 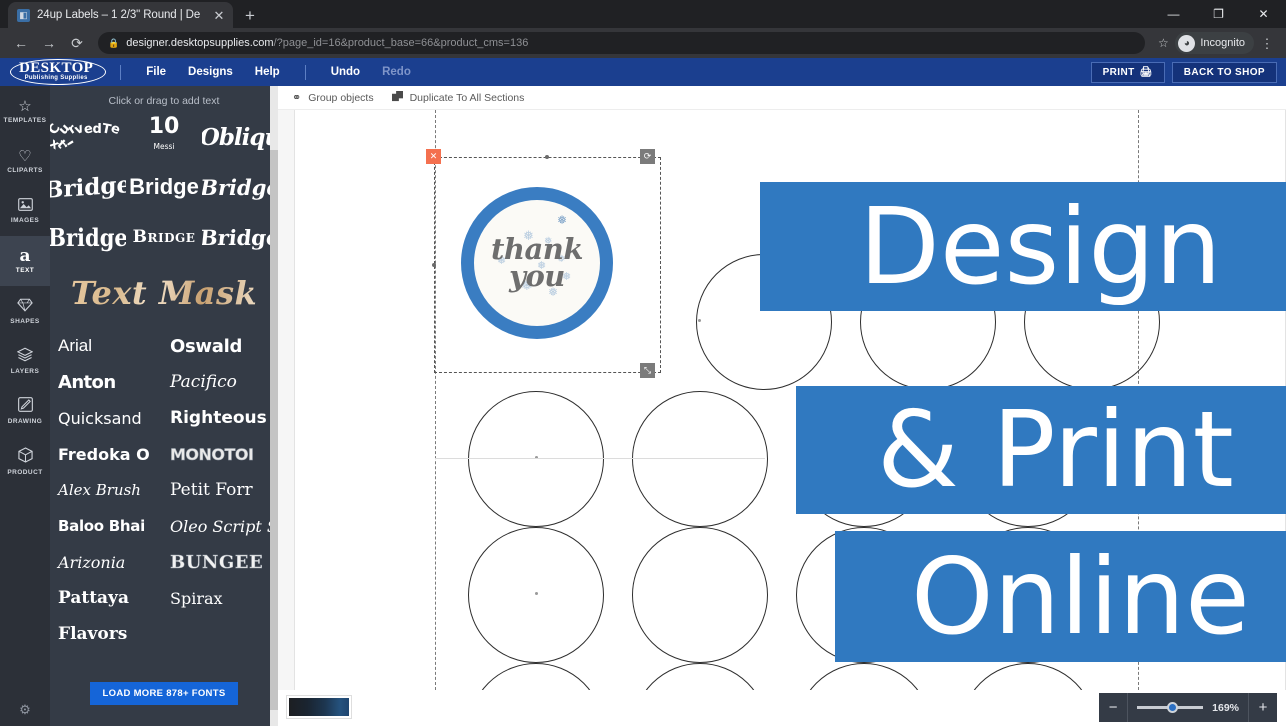 I want to click on sidebar-item-images: IMAGES, so click(x=25, y=211).